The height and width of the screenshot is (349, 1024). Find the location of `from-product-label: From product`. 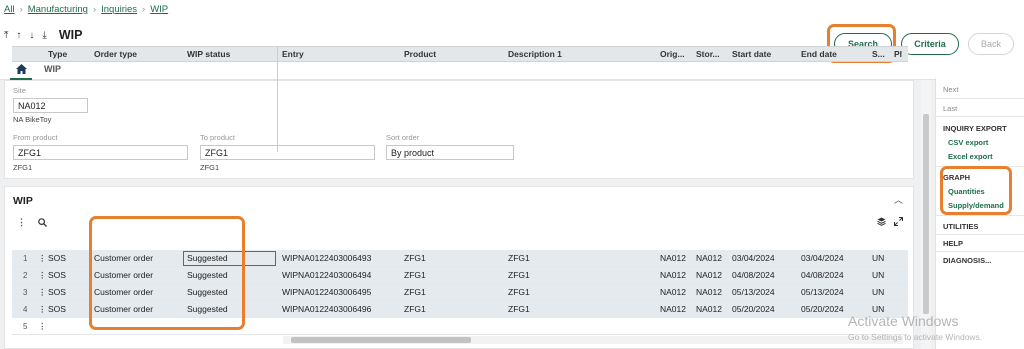

from-product-label: From product is located at coordinates (35, 137).